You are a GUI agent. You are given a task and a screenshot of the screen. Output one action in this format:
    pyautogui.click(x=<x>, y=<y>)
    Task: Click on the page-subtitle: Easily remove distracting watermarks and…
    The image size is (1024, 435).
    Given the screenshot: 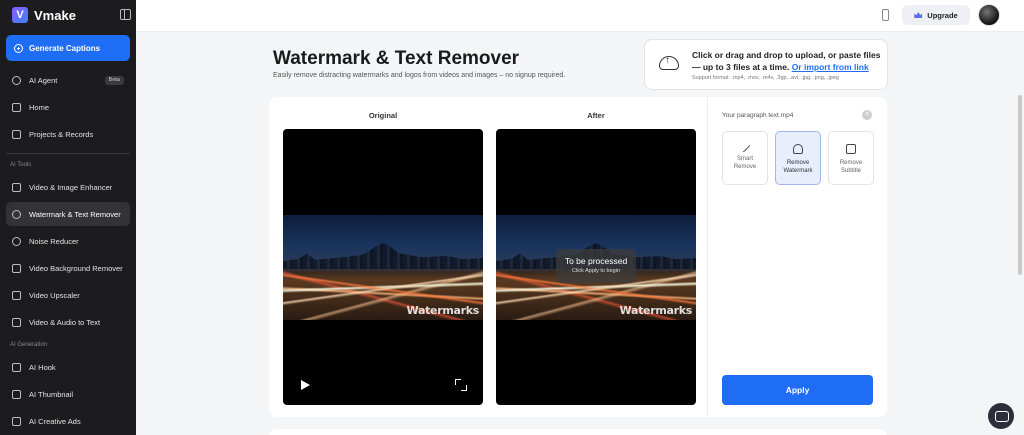 What is the action you would take?
    pyautogui.click(x=419, y=75)
    